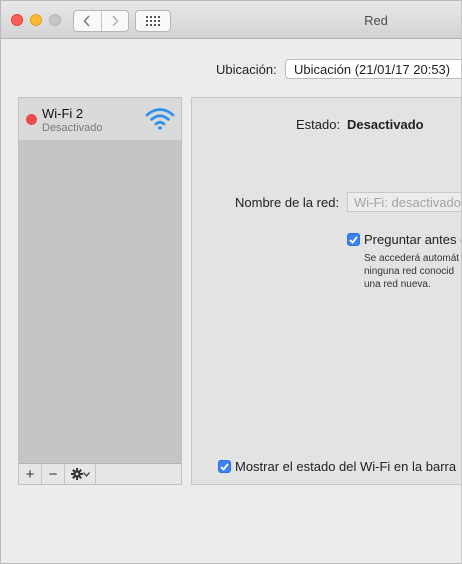  Describe the element at coordinates (397, 284) in the screenshot. I see `ask-desc-line: una red nueva.` at that location.